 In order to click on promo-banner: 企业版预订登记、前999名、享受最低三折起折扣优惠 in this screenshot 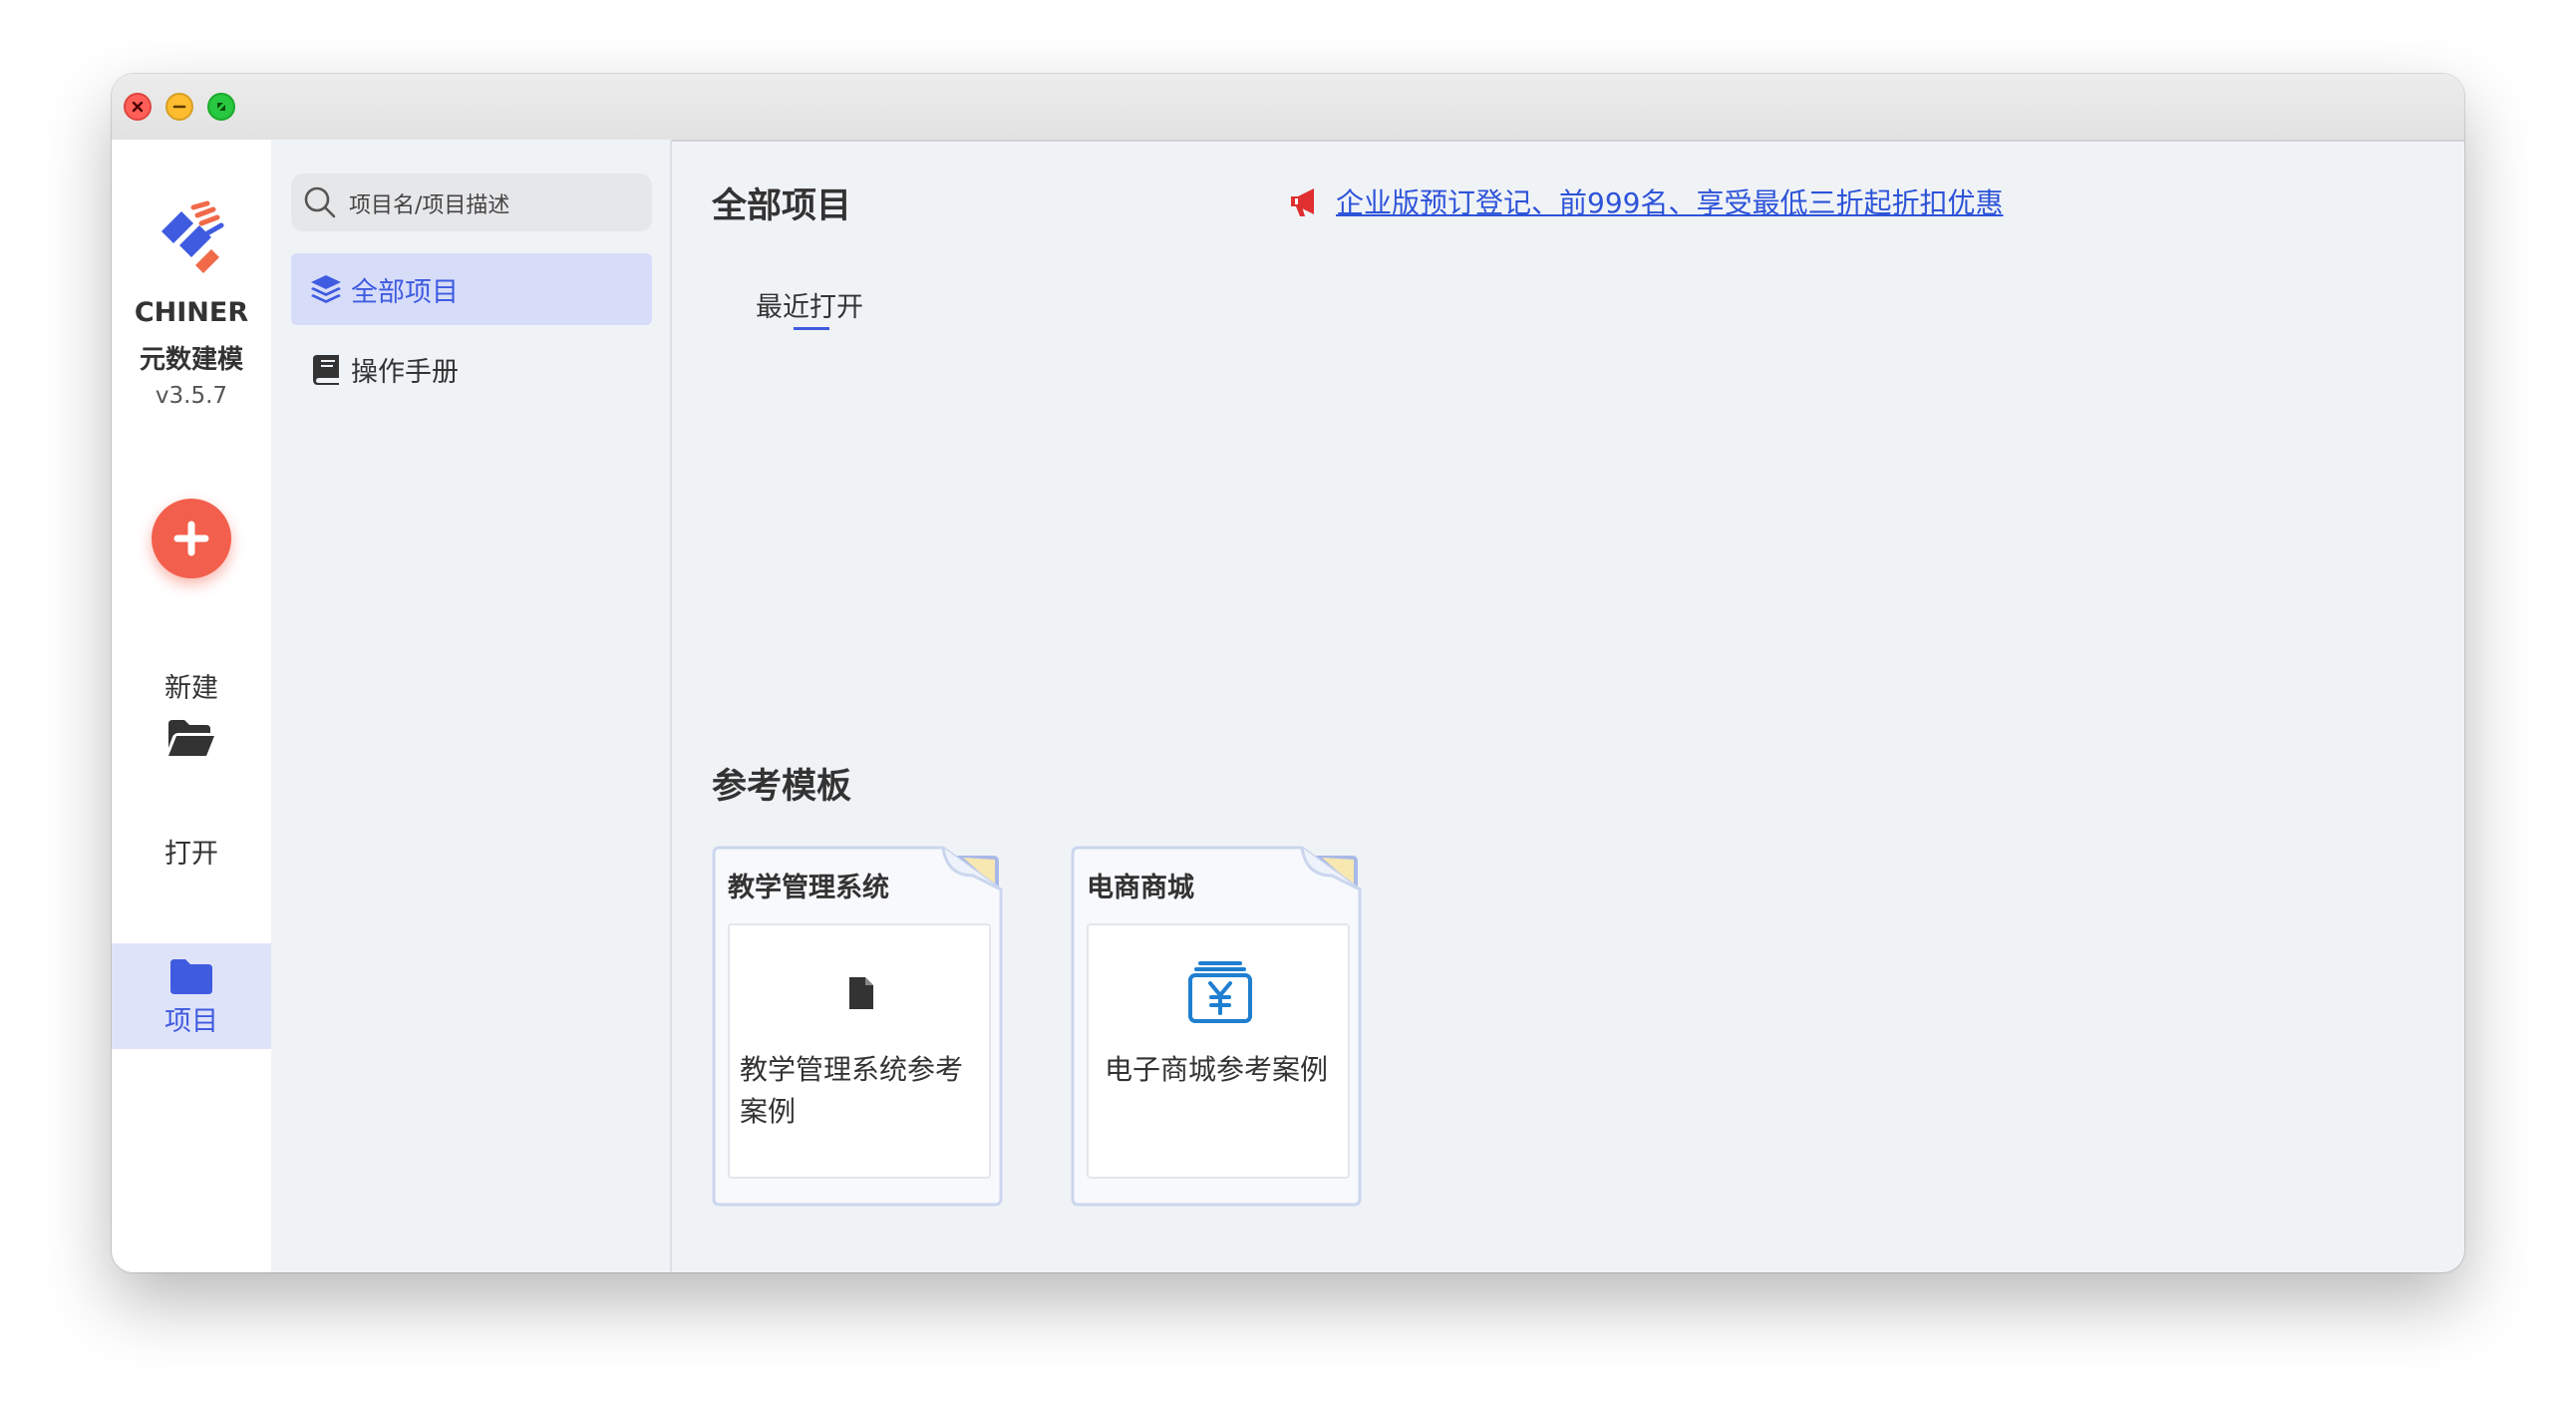, I will do `click(1645, 201)`.